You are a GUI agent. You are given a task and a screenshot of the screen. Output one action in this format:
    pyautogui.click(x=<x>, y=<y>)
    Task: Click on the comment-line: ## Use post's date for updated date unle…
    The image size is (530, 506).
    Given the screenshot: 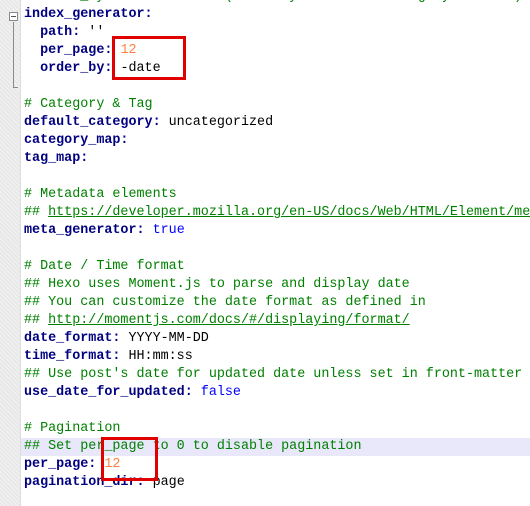 What is the action you would take?
    pyautogui.click(x=277, y=375)
    